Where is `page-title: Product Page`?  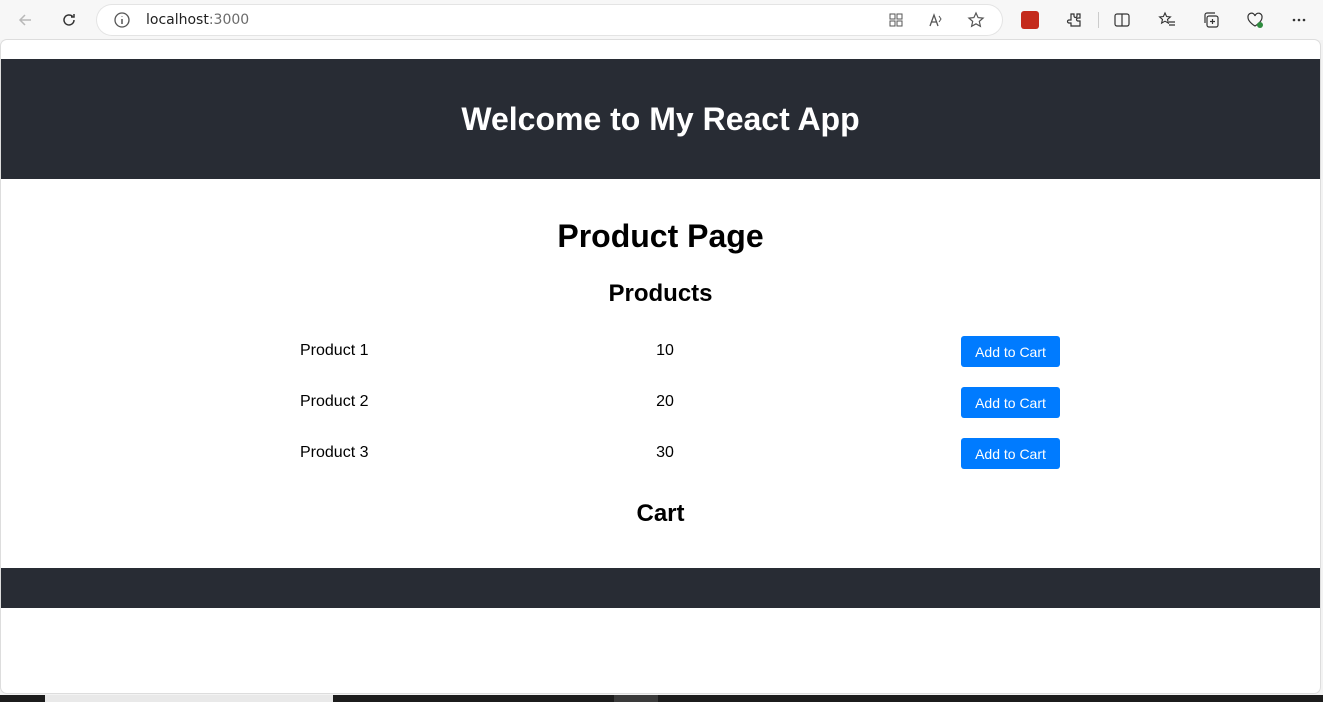
page-title: Product Page is located at coordinates (660, 236).